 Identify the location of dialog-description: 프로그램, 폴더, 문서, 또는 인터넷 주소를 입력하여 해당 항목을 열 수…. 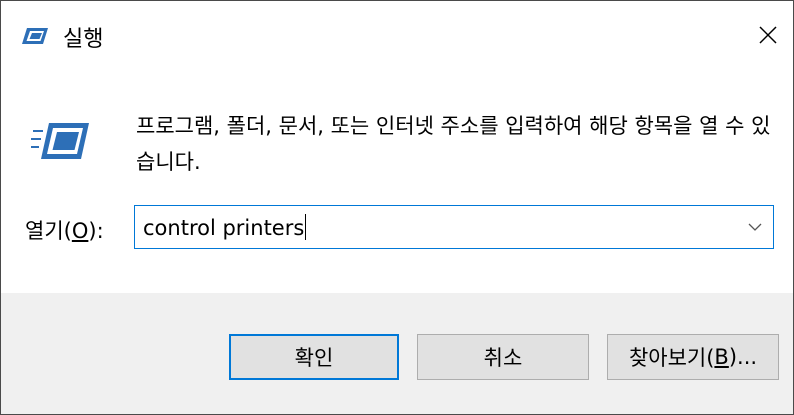
(453, 144).